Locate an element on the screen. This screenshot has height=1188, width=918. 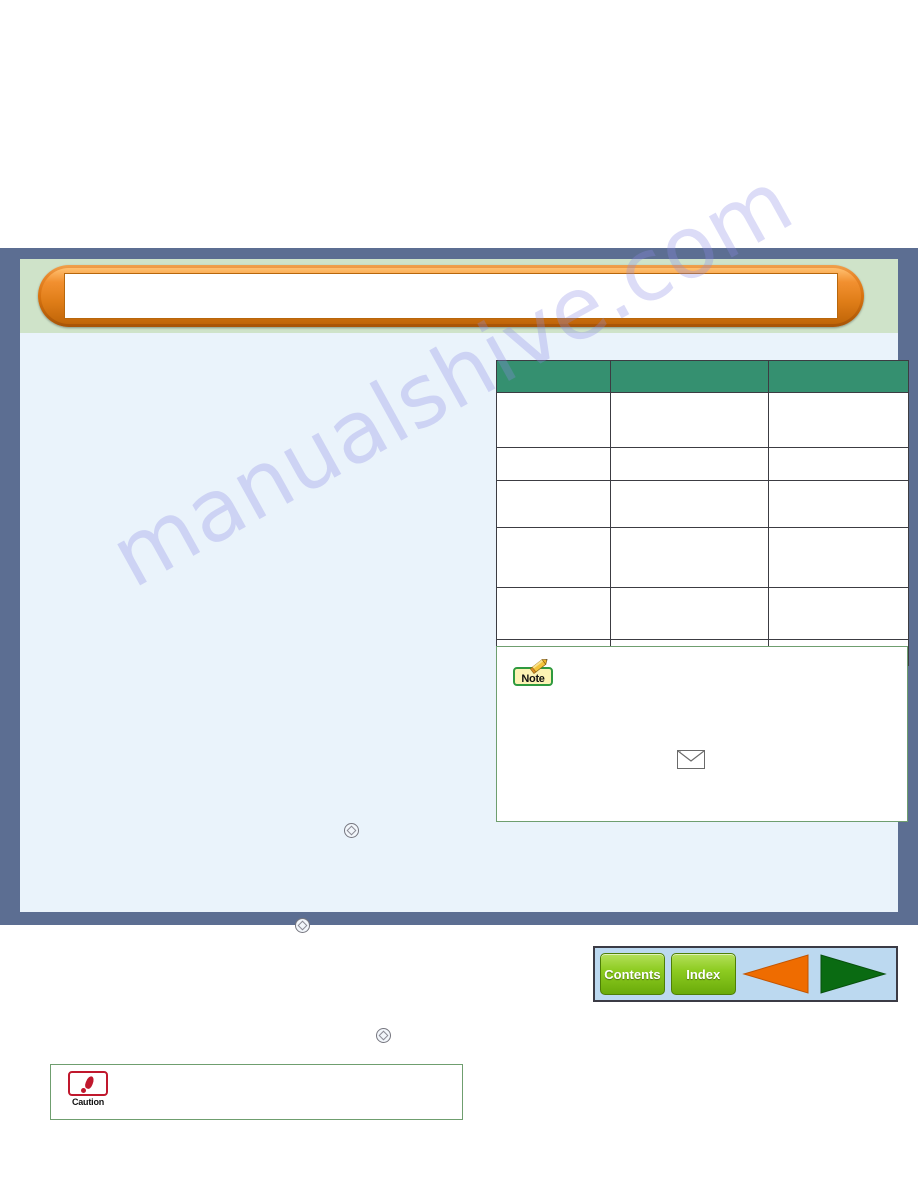
previous-page-button is located at coordinates (777, 974).